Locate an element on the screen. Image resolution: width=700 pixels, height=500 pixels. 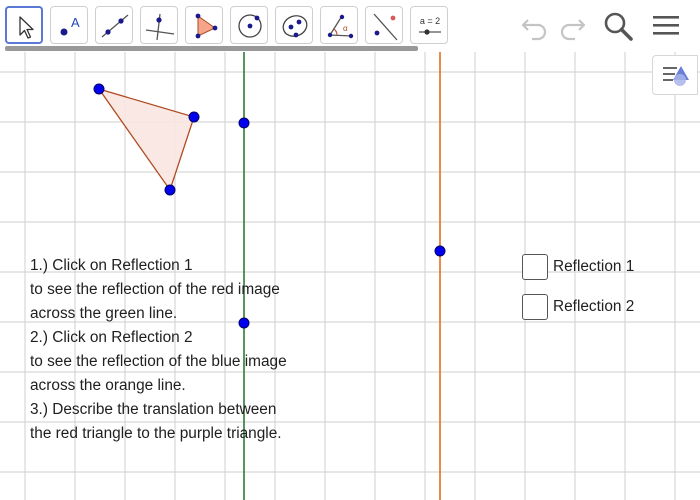
orange-line-point is located at coordinates (440, 251).